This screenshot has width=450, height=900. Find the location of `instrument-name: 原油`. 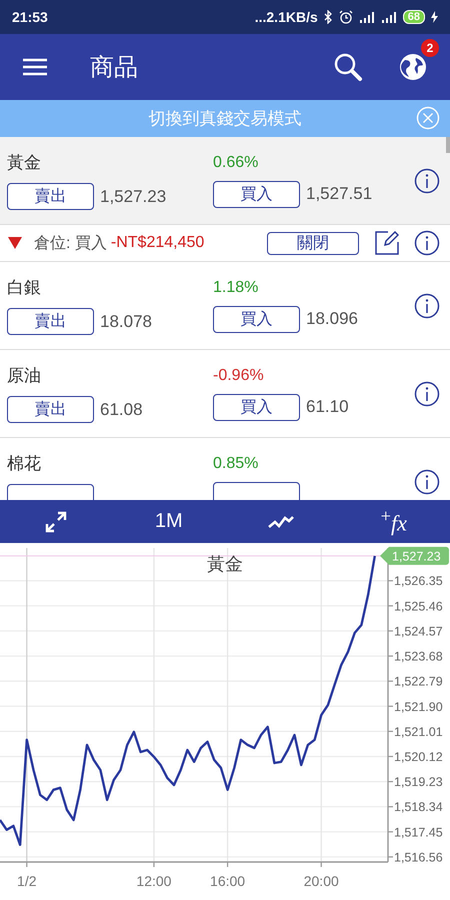

instrument-name: 原油 is located at coordinates (24, 376).